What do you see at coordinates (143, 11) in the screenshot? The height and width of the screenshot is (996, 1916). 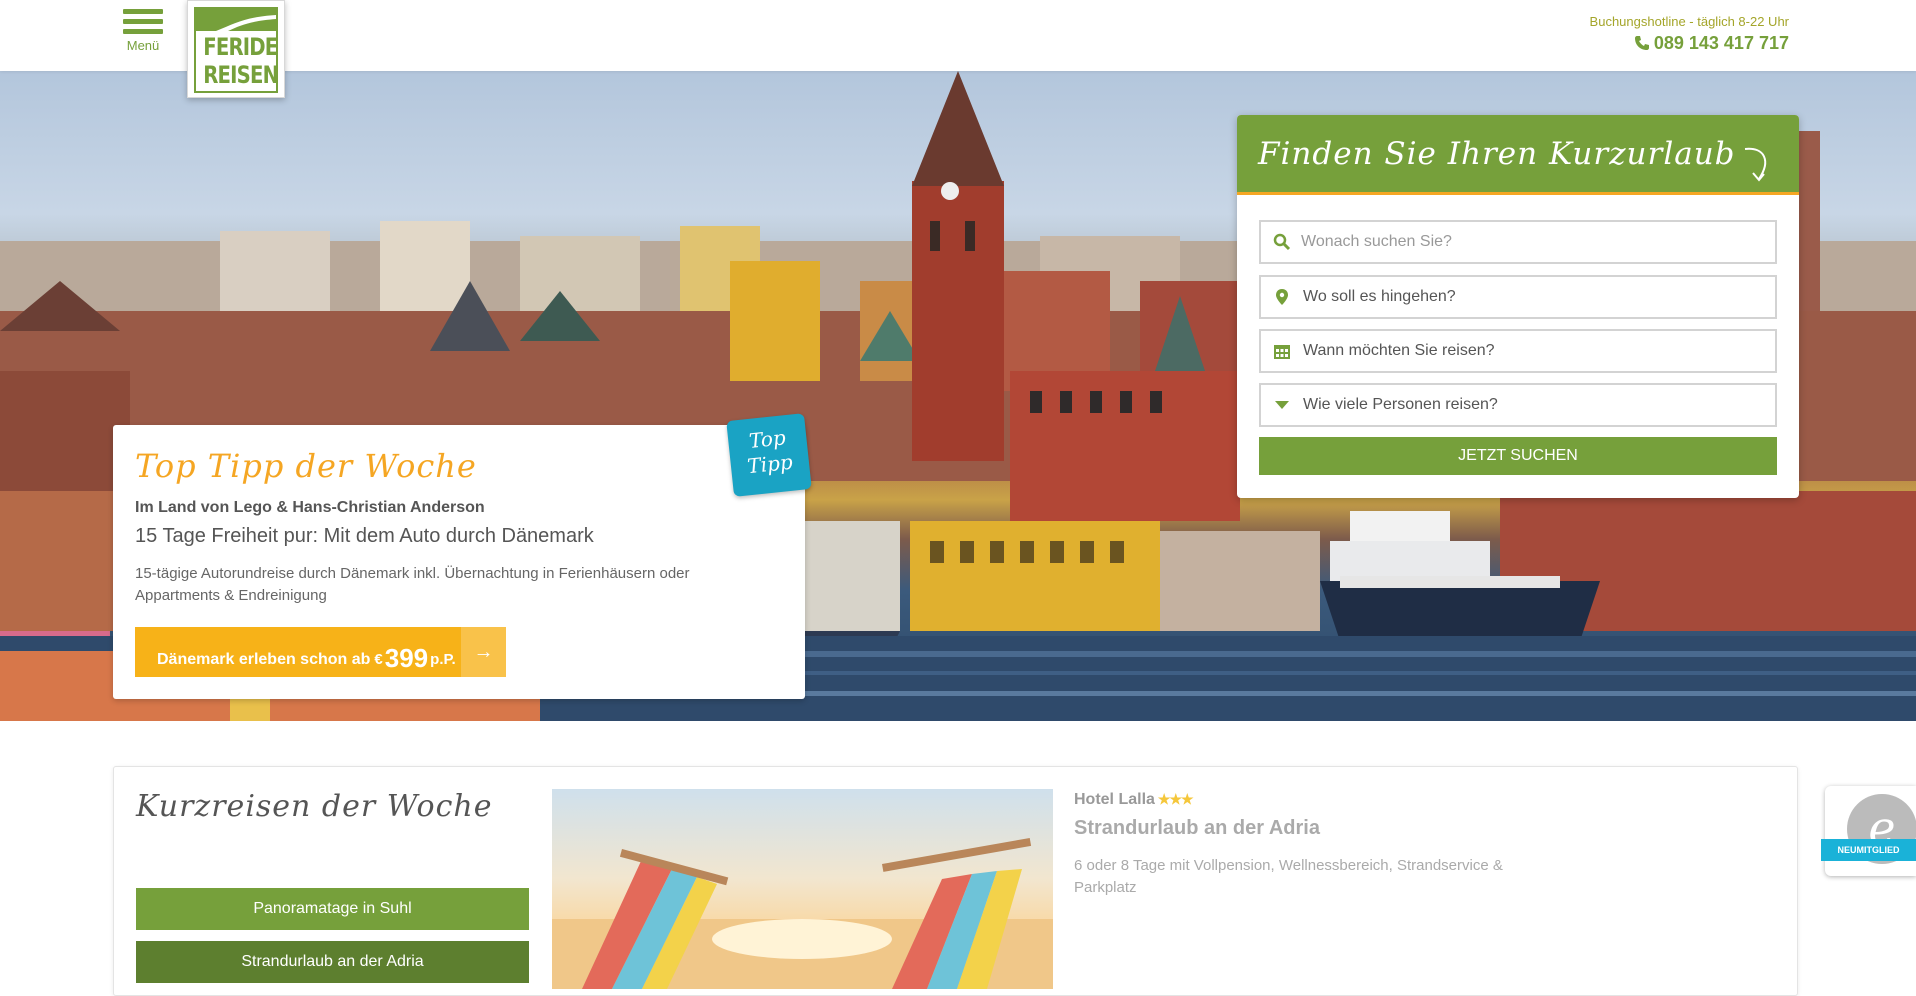 I see `hamburger-icon` at bounding box center [143, 11].